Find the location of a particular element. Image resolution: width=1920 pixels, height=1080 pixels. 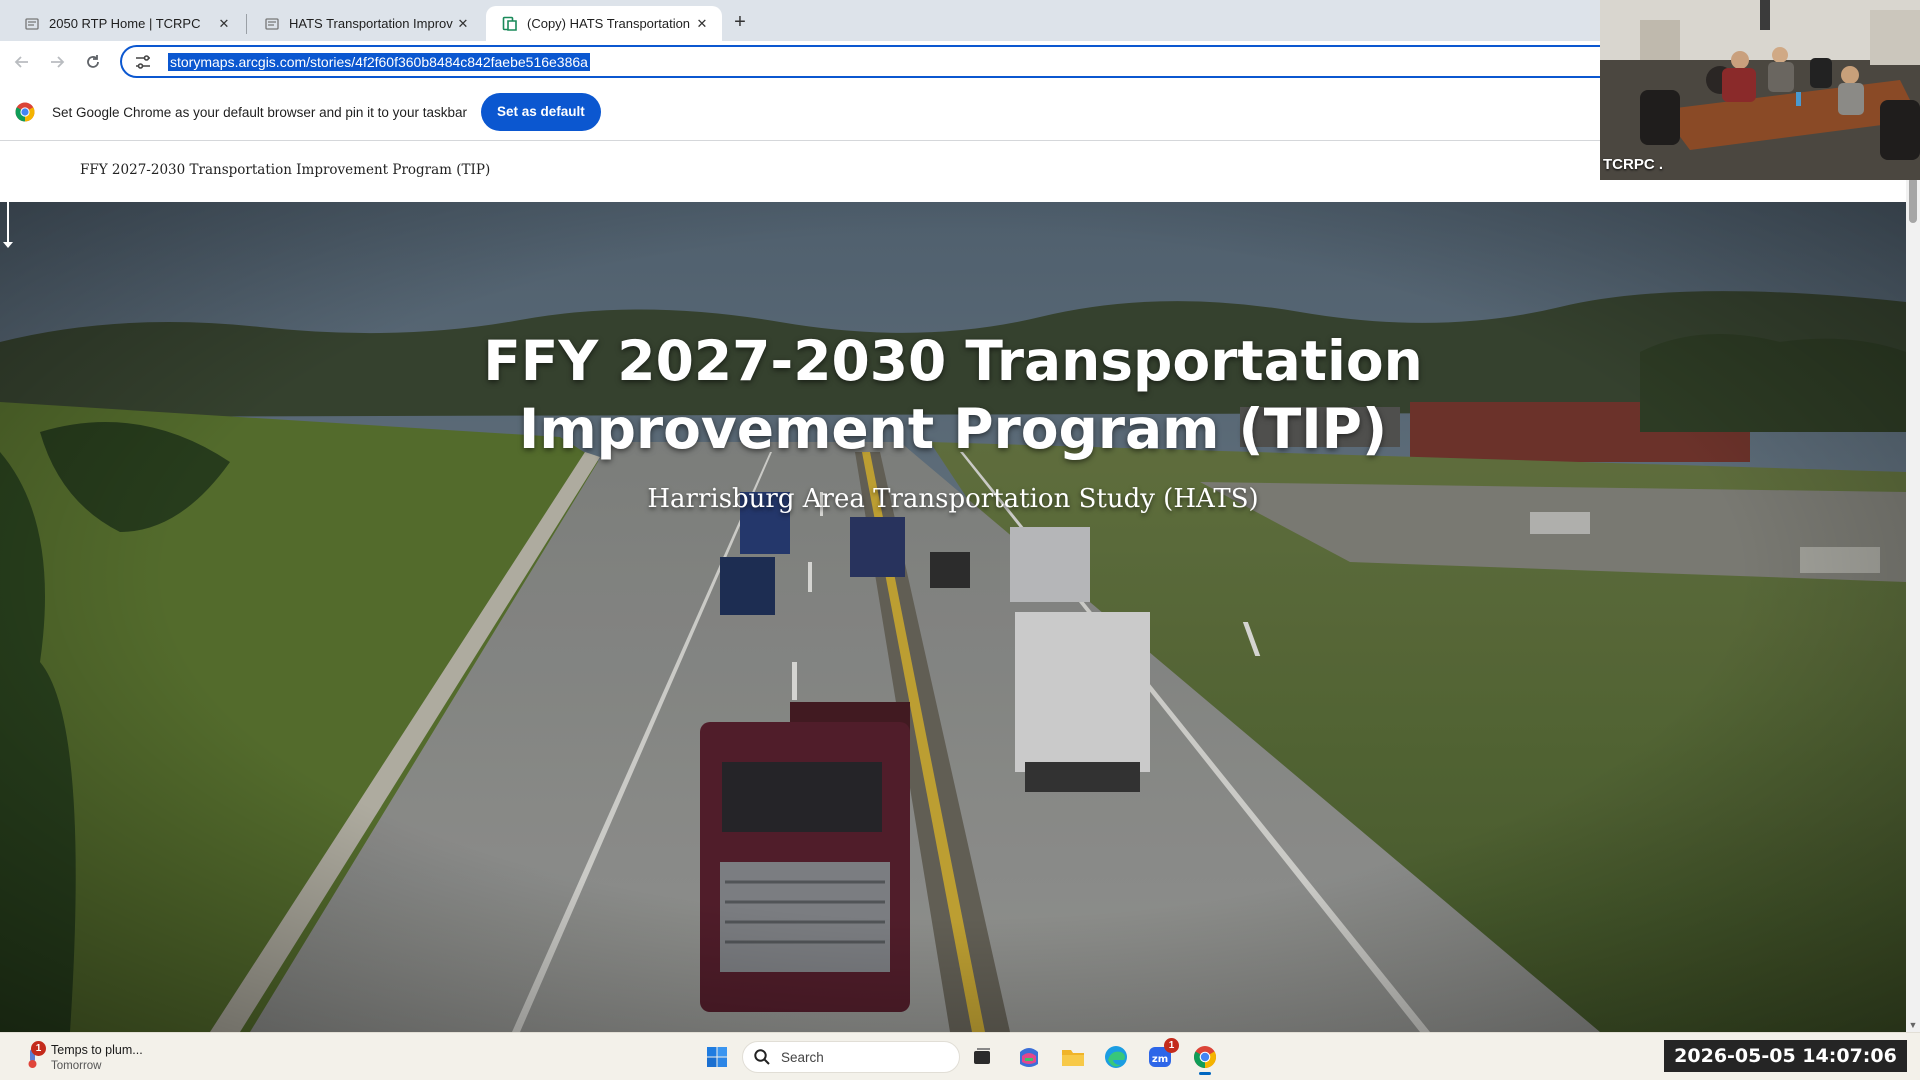

zoom-app-button: zm 1 is located at coordinates (1161, 1056).